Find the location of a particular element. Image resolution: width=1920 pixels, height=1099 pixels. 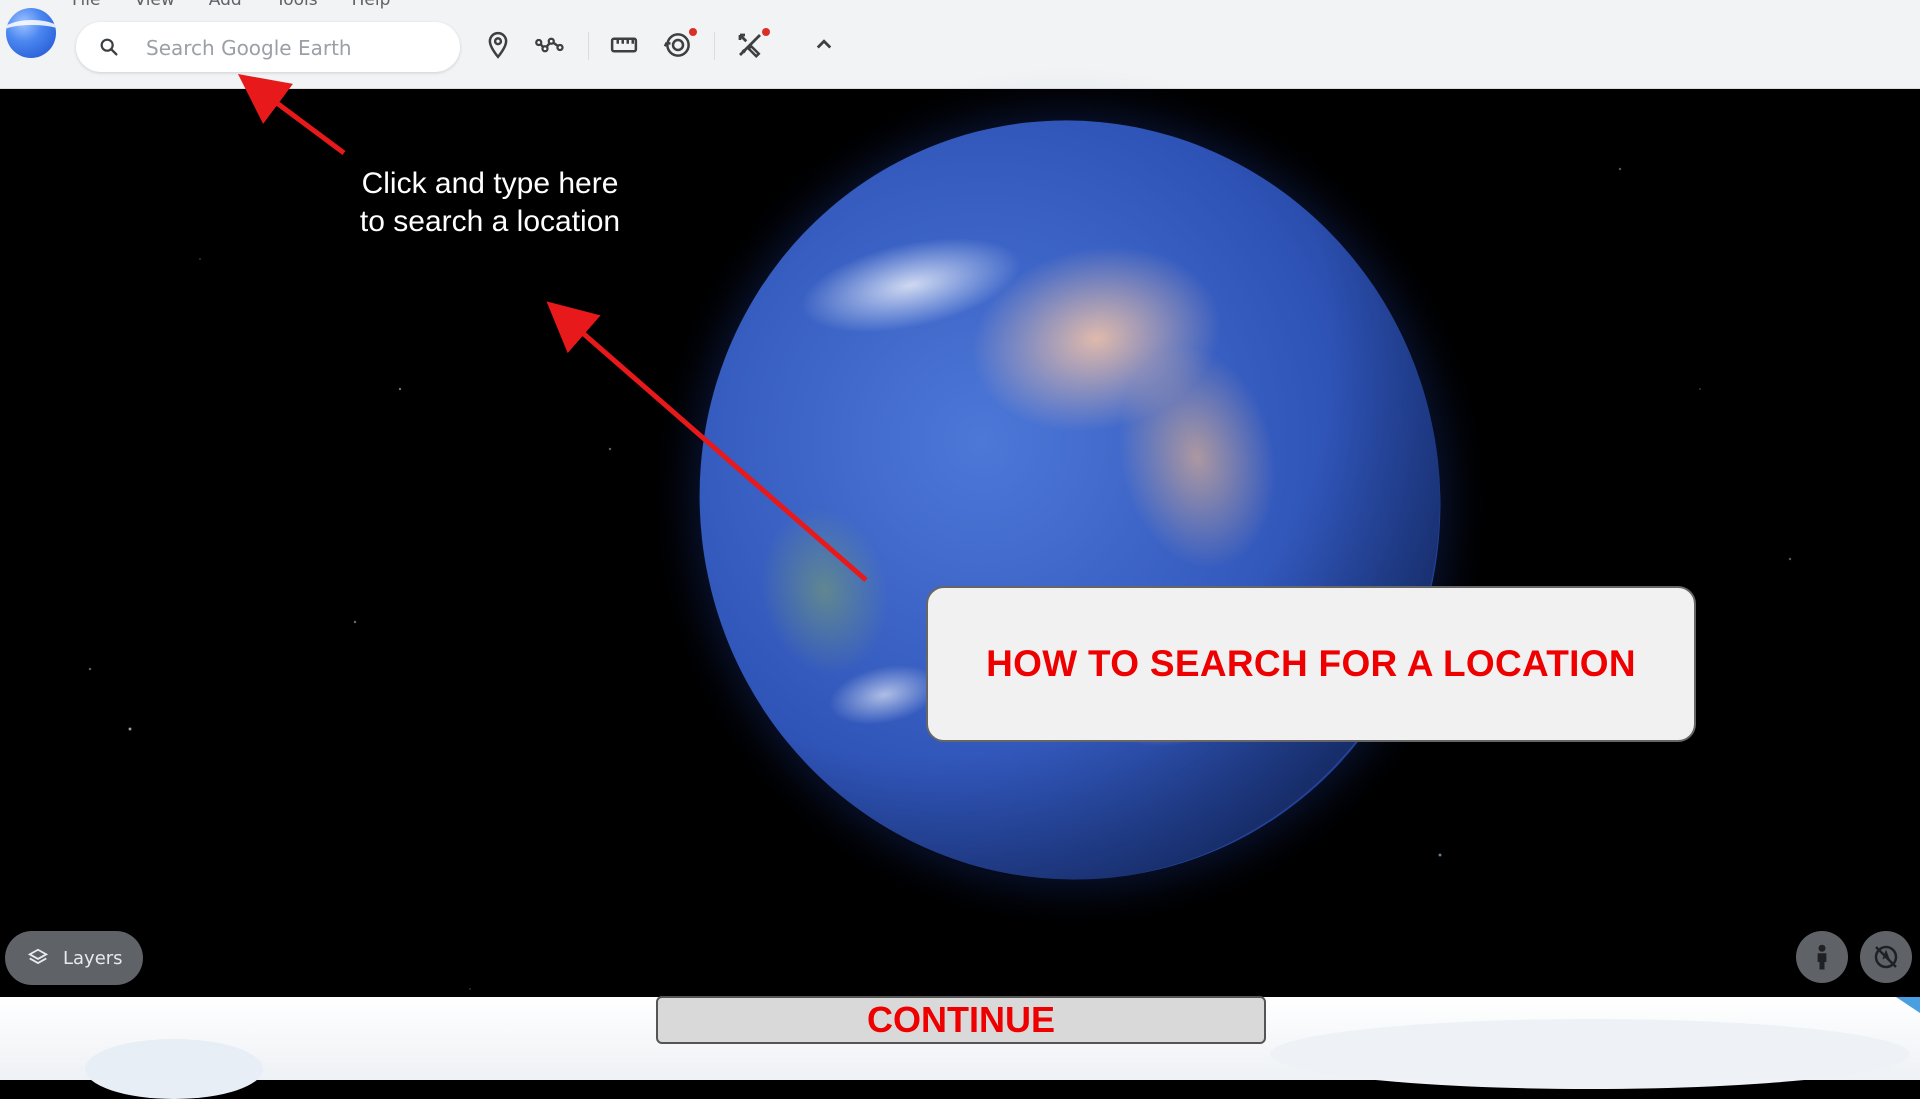

add-path-button is located at coordinates (550, 45).